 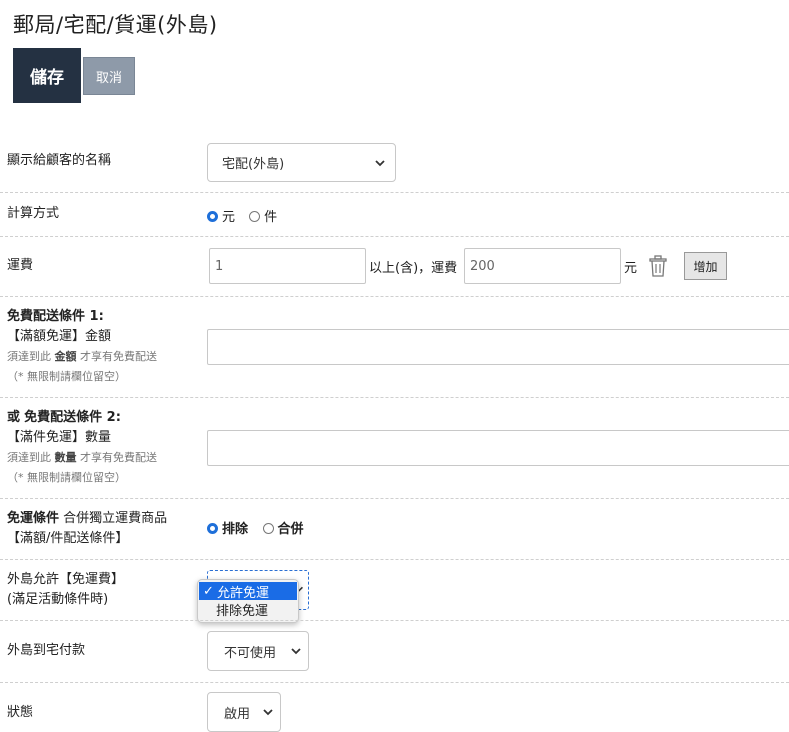 What do you see at coordinates (59, 160) in the screenshot?
I see `display-name-label: 顯示給顧客的名稱` at bounding box center [59, 160].